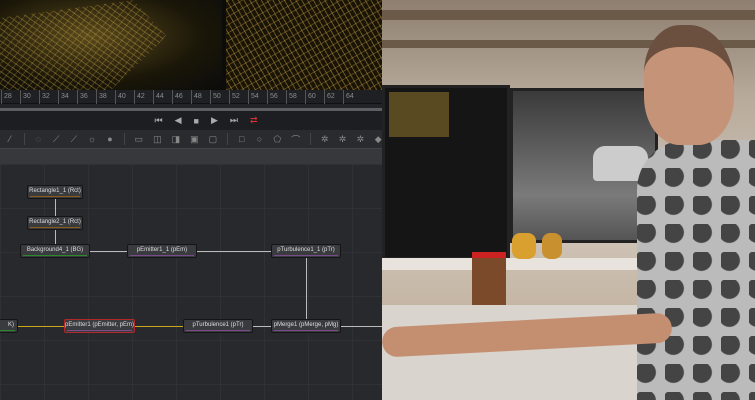  Describe the element at coordinates (489, 281) in the screenshot. I see `coffee-cup` at that location.